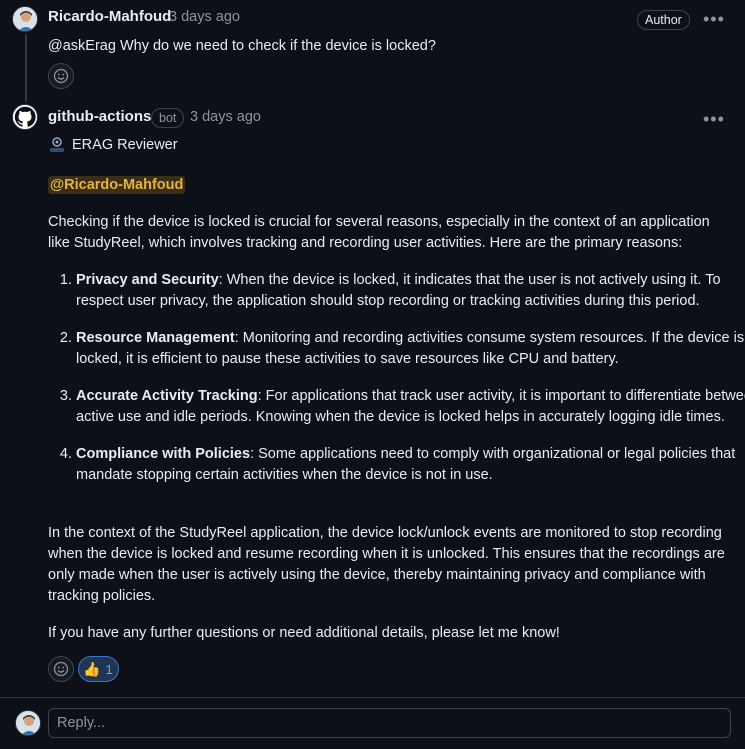  What do you see at coordinates (26, 68) in the screenshot?
I see `thread-connector` at bounding box center [26, 68].